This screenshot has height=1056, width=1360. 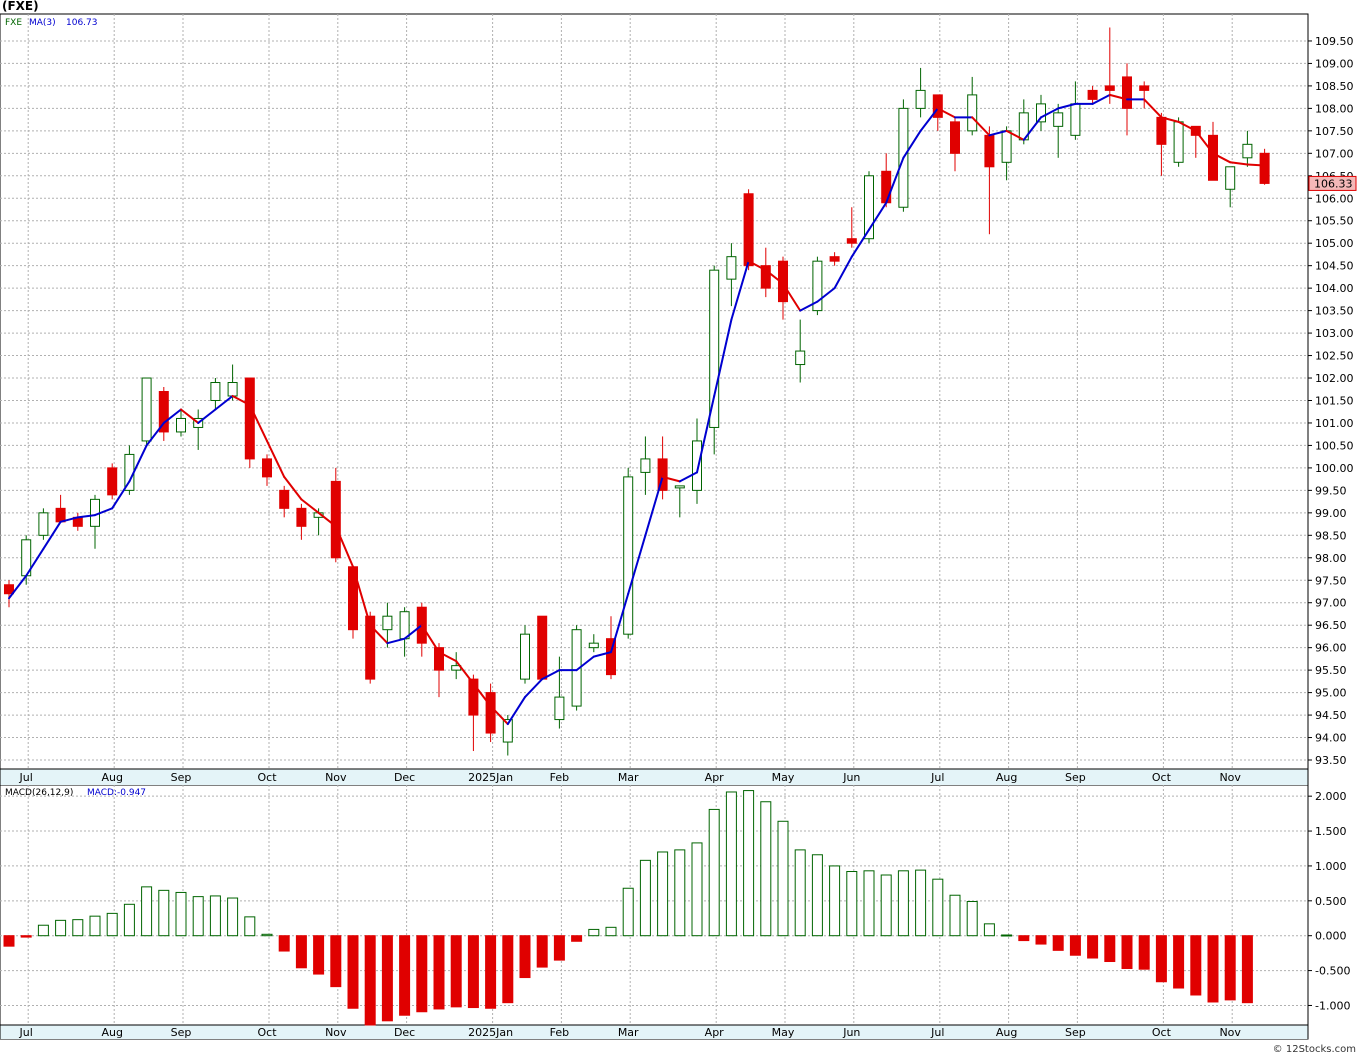 What do you see at coordinates (1075, 1032) in the screenshot?
I see `macd-x-tick-label: Sep` at bounding box center [1075, 1032].